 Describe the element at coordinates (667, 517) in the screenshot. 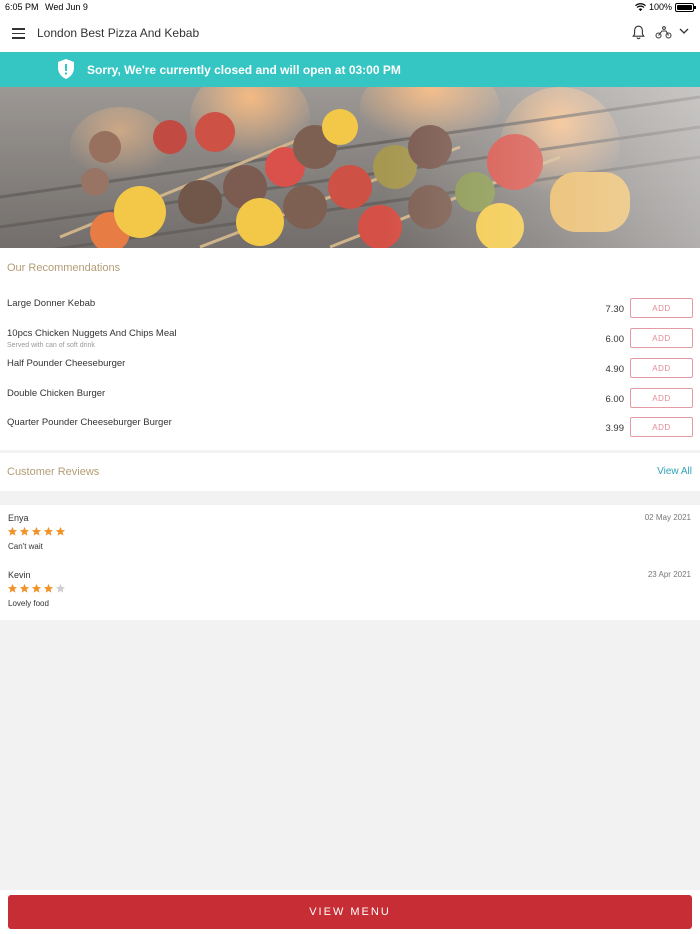

I see `review-date: 02 May 2021` at that location.